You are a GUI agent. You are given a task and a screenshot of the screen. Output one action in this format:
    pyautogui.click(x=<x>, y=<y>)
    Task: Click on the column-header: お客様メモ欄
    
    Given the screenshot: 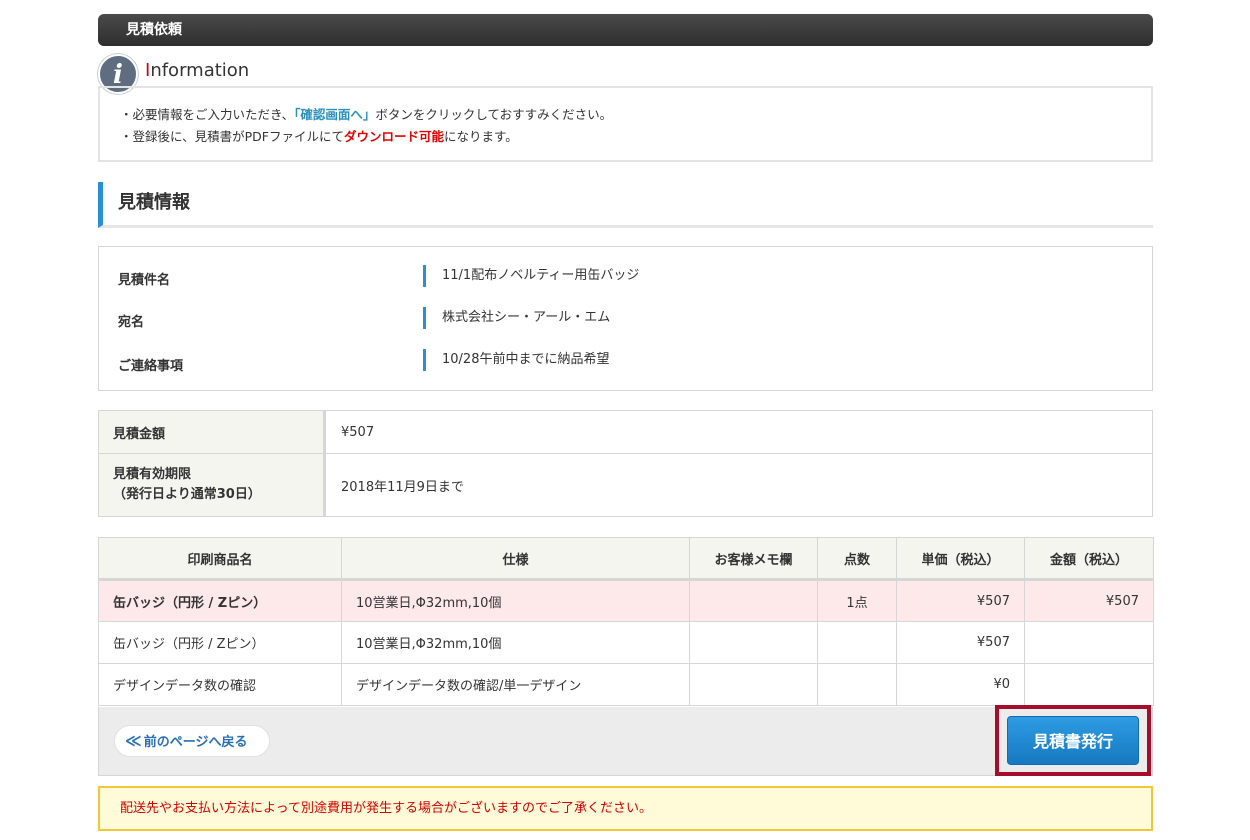 What is the action you would take?
    pyautogui.click(x=753, y=559)
    